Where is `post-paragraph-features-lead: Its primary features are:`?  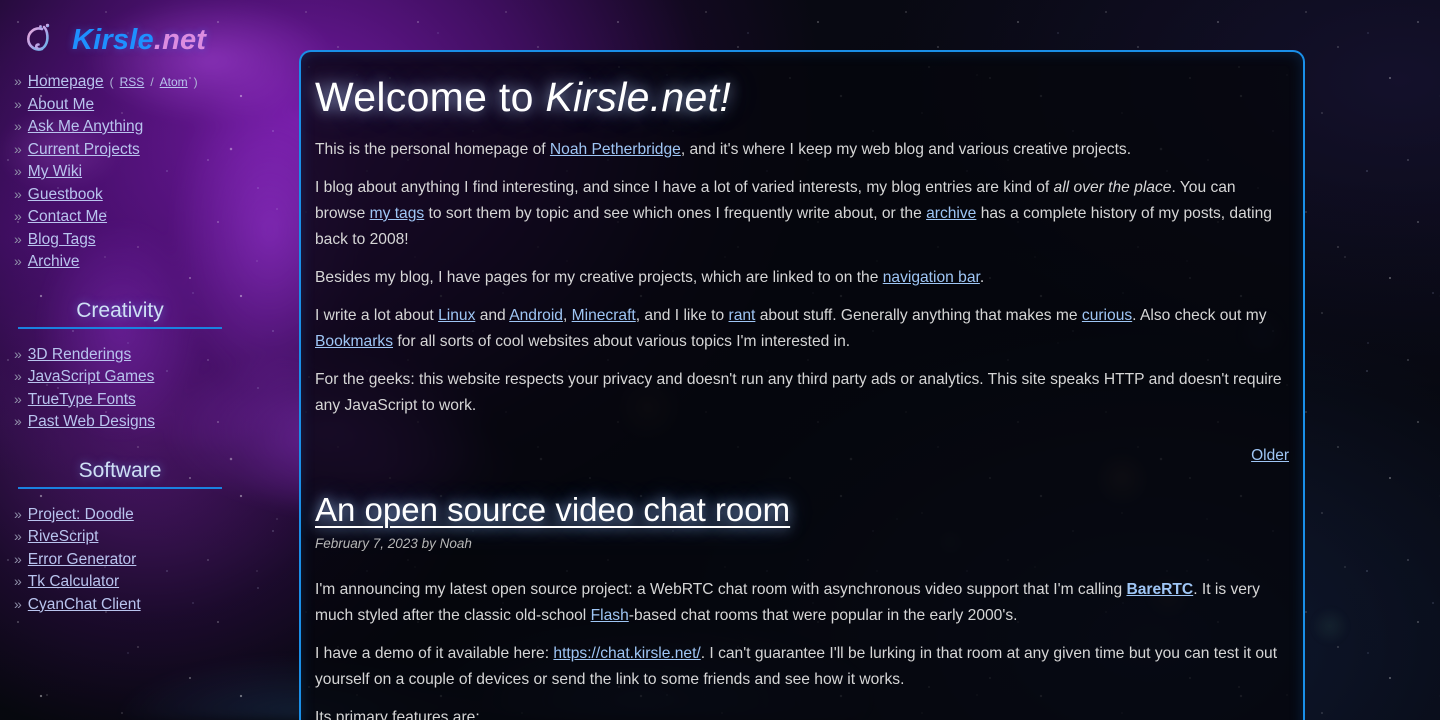 post-paragraph-features-lead: Its primary features are: is located at coordinates (802, 712).